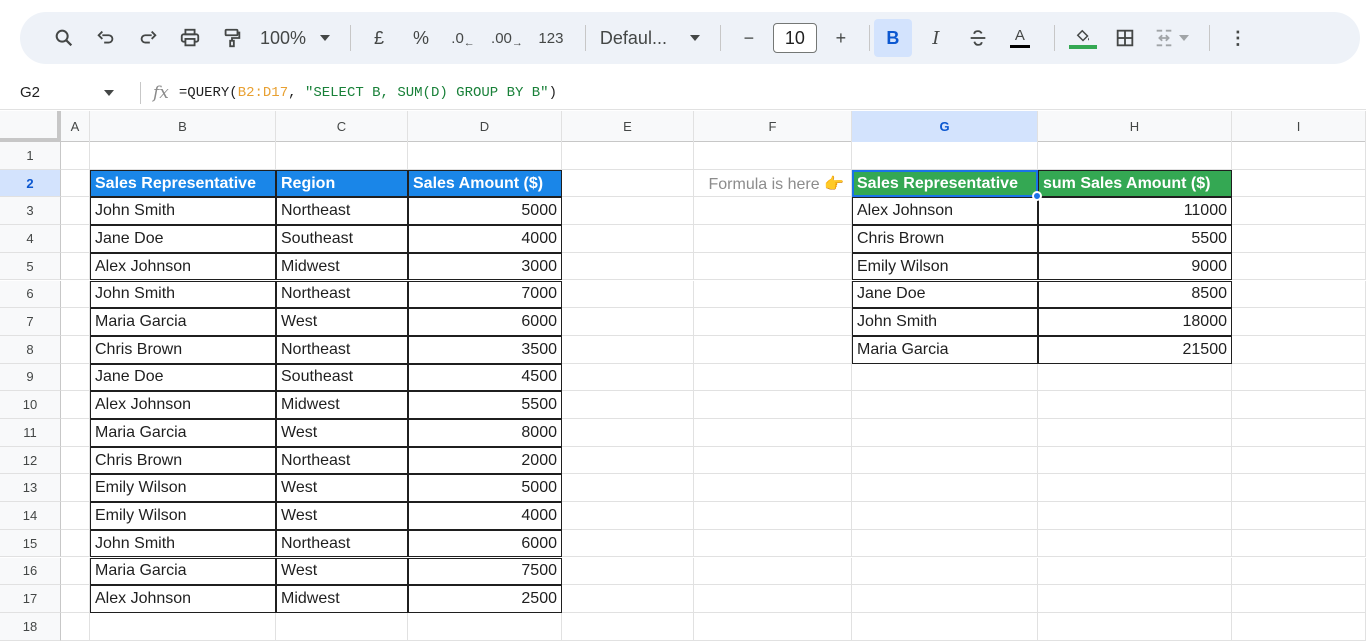  Describe the element at coordinates (1135, 239) in the screenshot. I see `result-table-cell: 5500` at that location.